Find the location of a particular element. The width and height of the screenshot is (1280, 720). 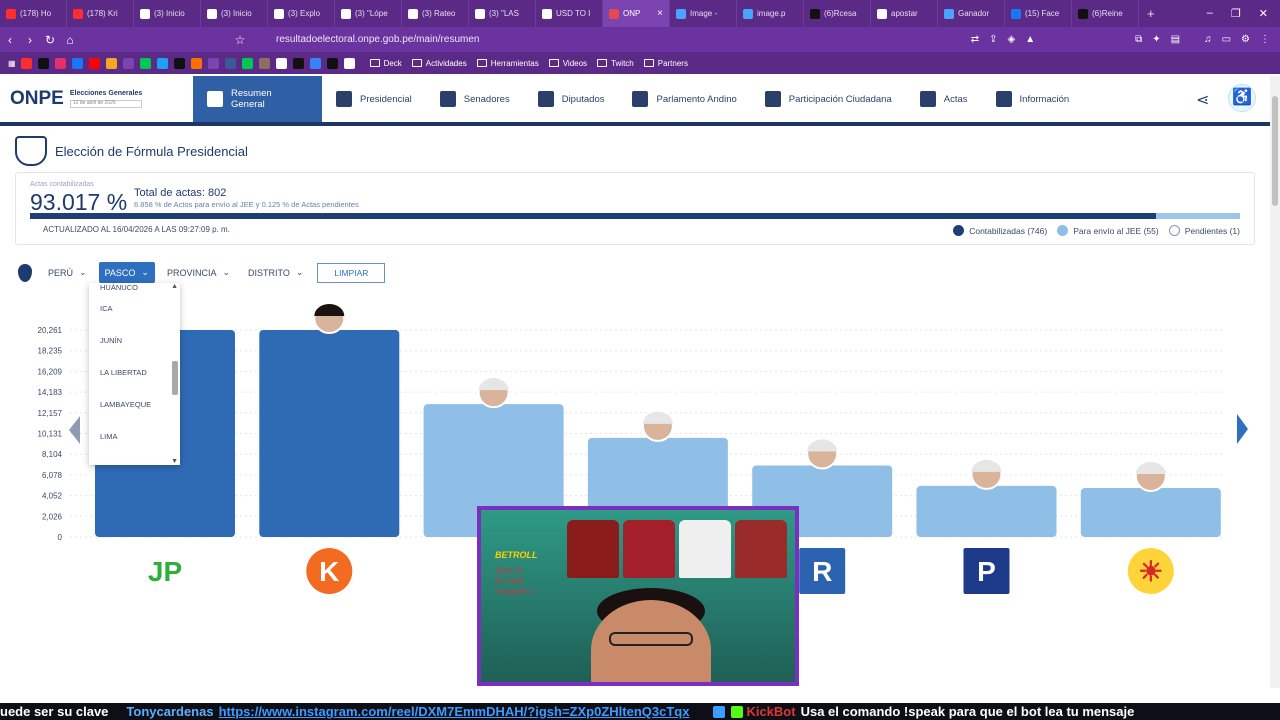

browser-tab: (15) Face is located at coordinates (1038, 13).